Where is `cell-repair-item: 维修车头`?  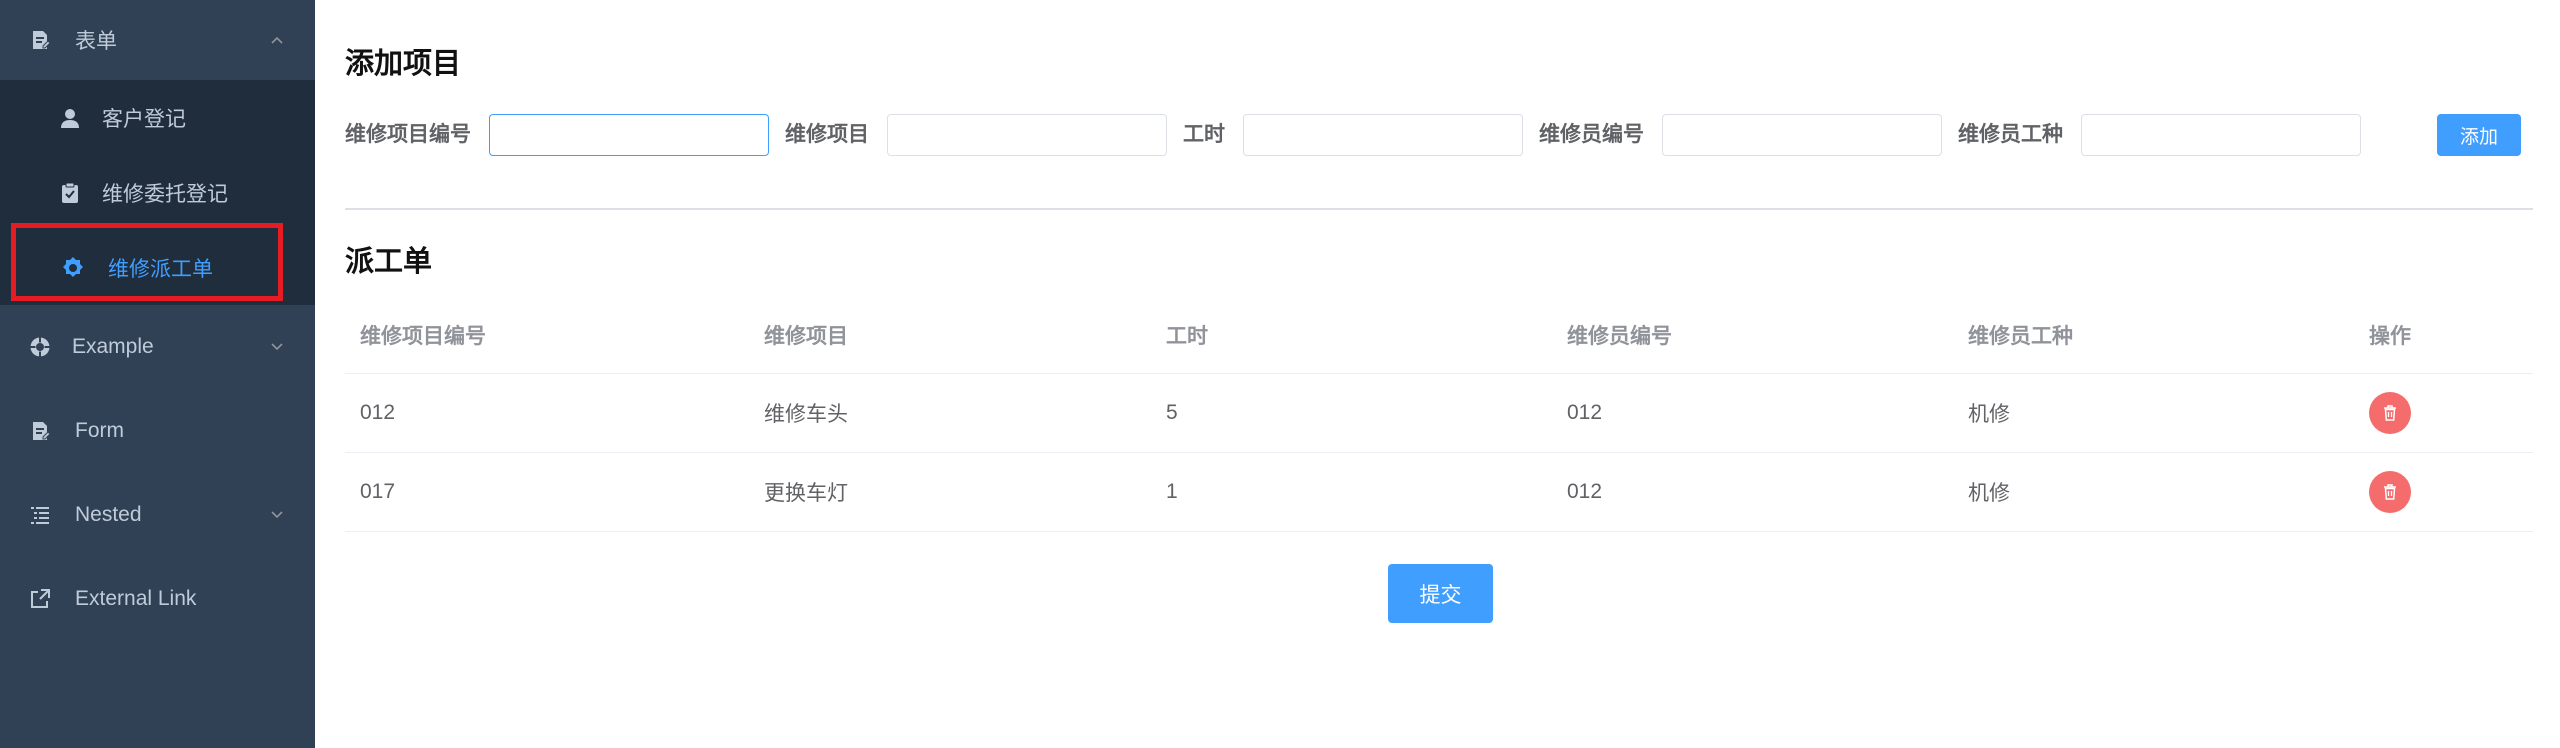
cell-repair-item: 维修车头 is located at coordinates (806, 414).